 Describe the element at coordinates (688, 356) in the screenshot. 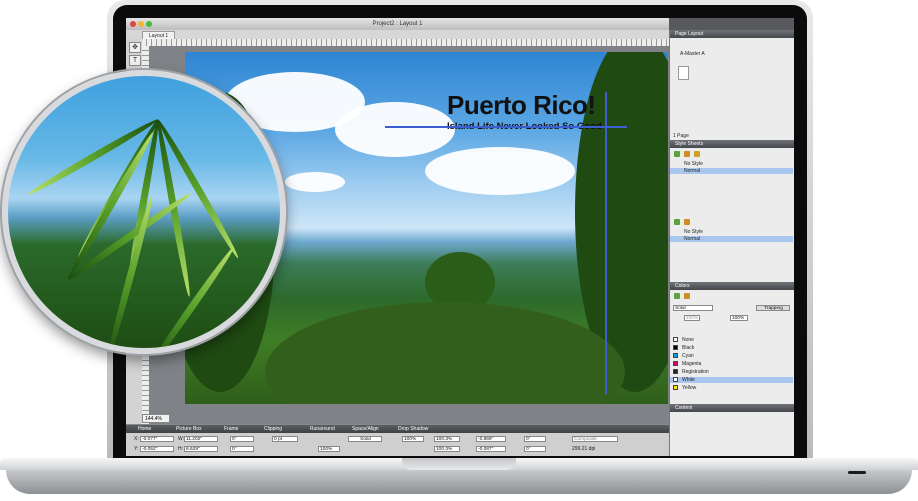

I see `color-cyan: Cyan` at that location.